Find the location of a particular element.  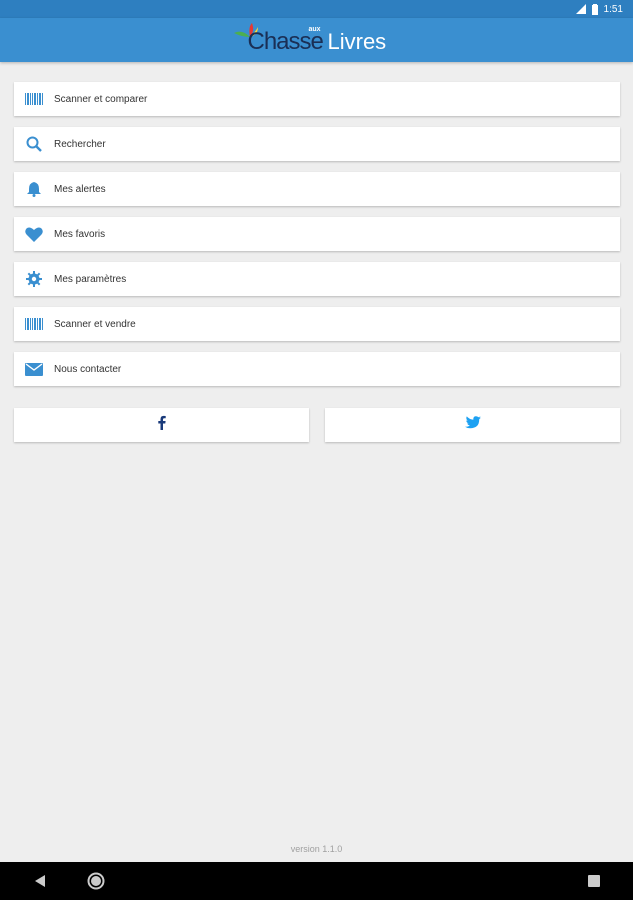

gear-icon is located at coordinates (34, 279).